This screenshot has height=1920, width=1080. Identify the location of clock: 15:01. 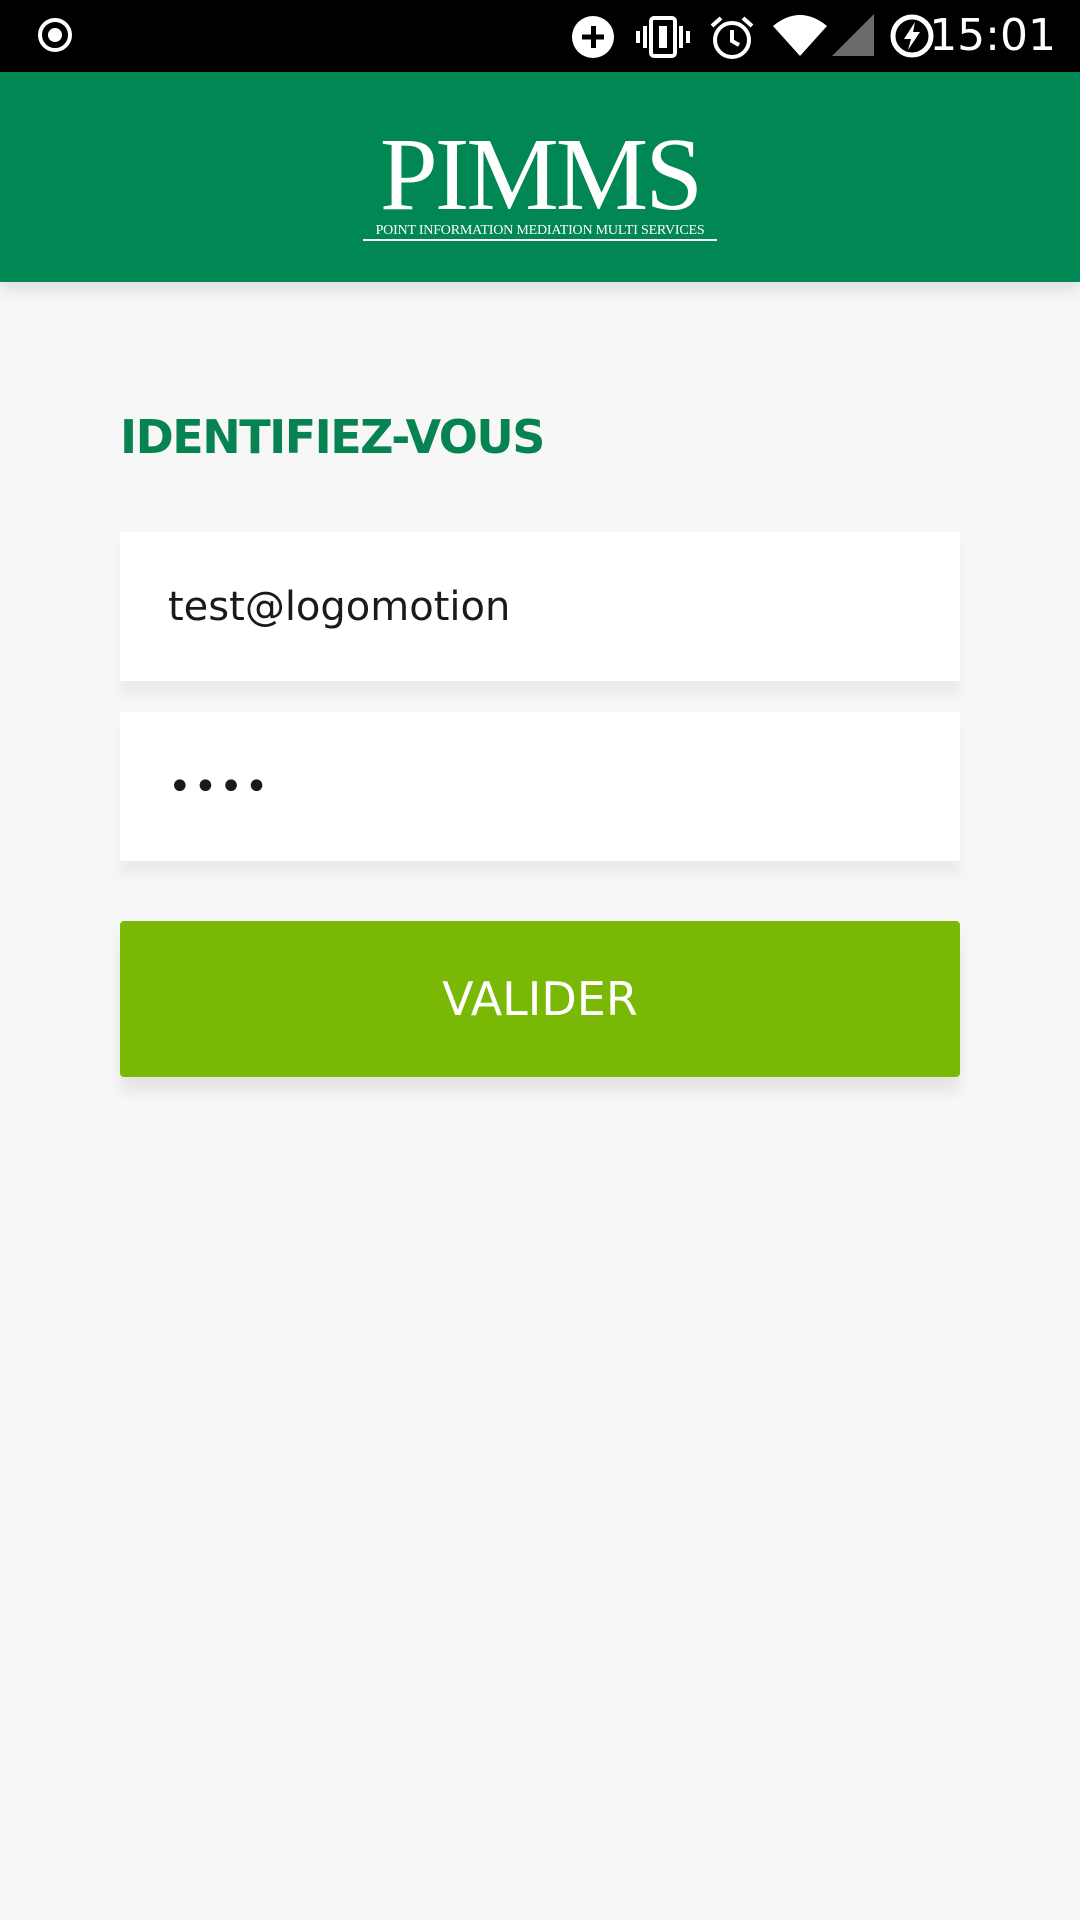
(992, 35).